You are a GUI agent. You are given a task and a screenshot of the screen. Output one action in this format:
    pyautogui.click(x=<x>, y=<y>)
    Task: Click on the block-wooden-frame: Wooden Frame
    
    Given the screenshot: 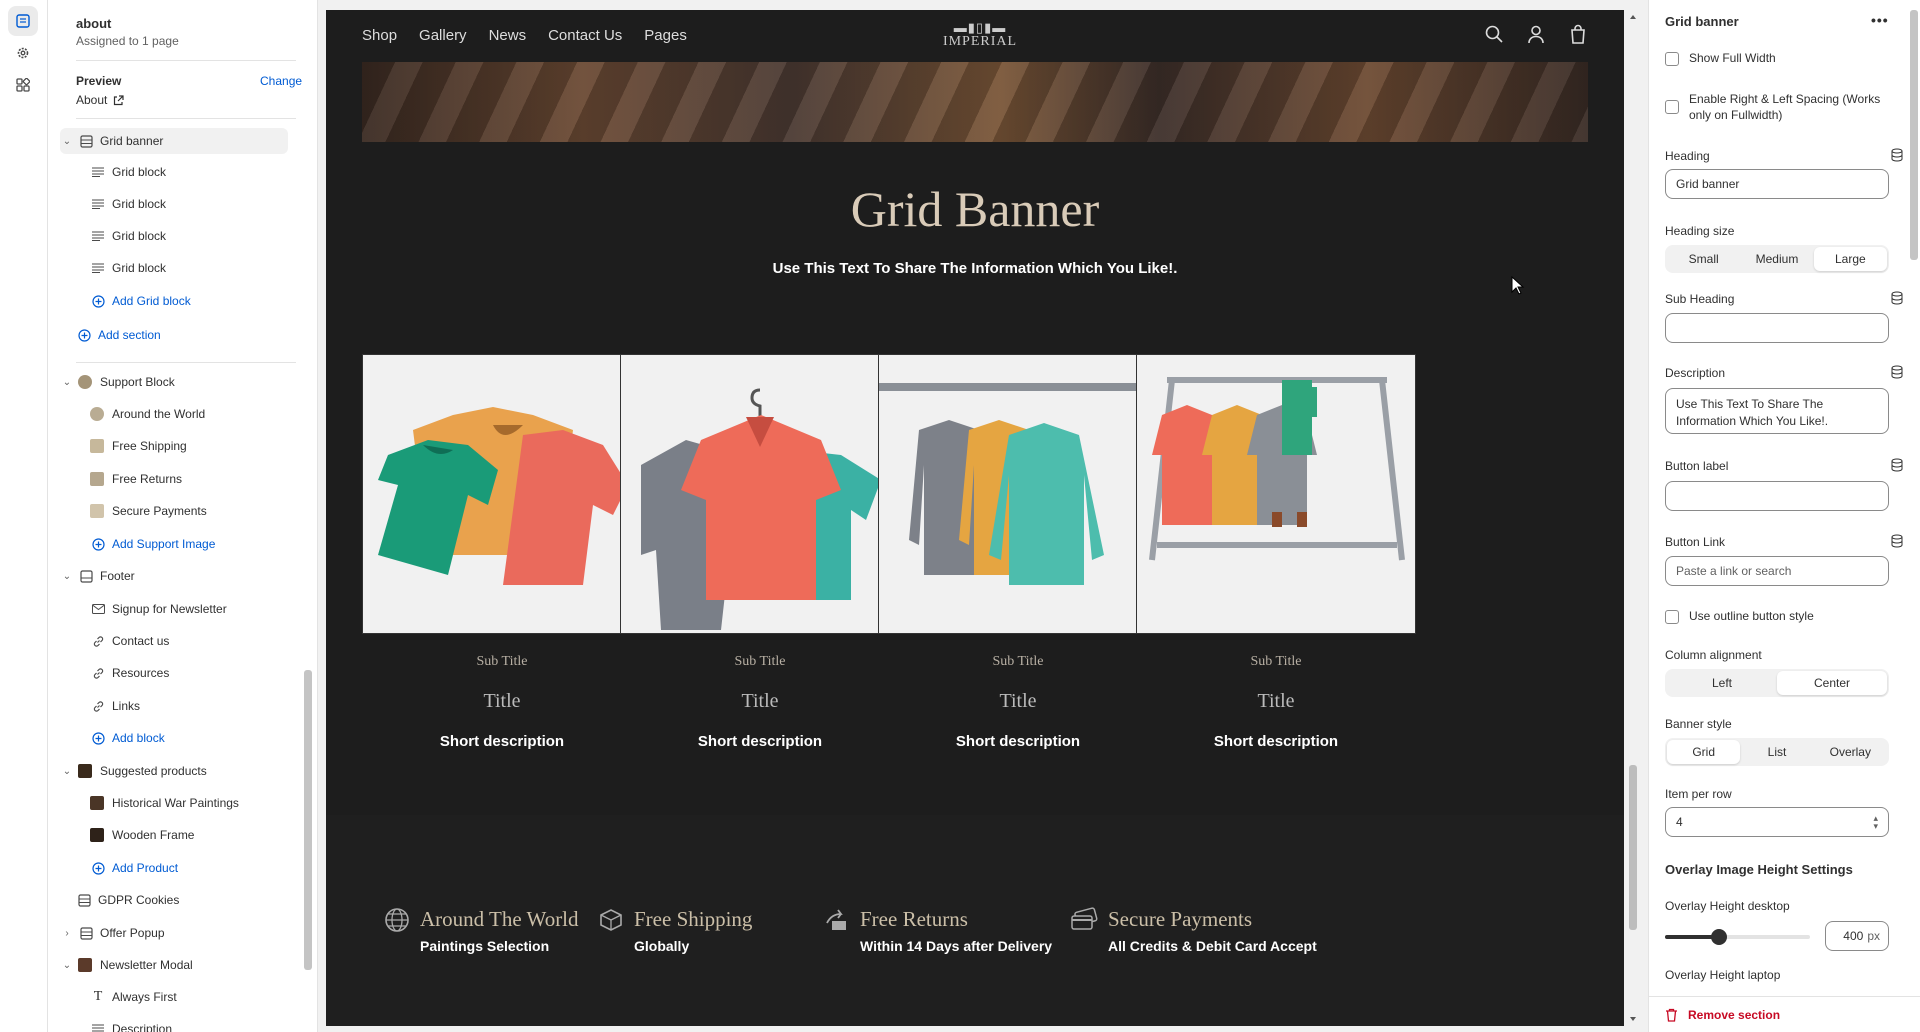 What is the action you would take?
    pyautogui.click(x=142, y=835)
    